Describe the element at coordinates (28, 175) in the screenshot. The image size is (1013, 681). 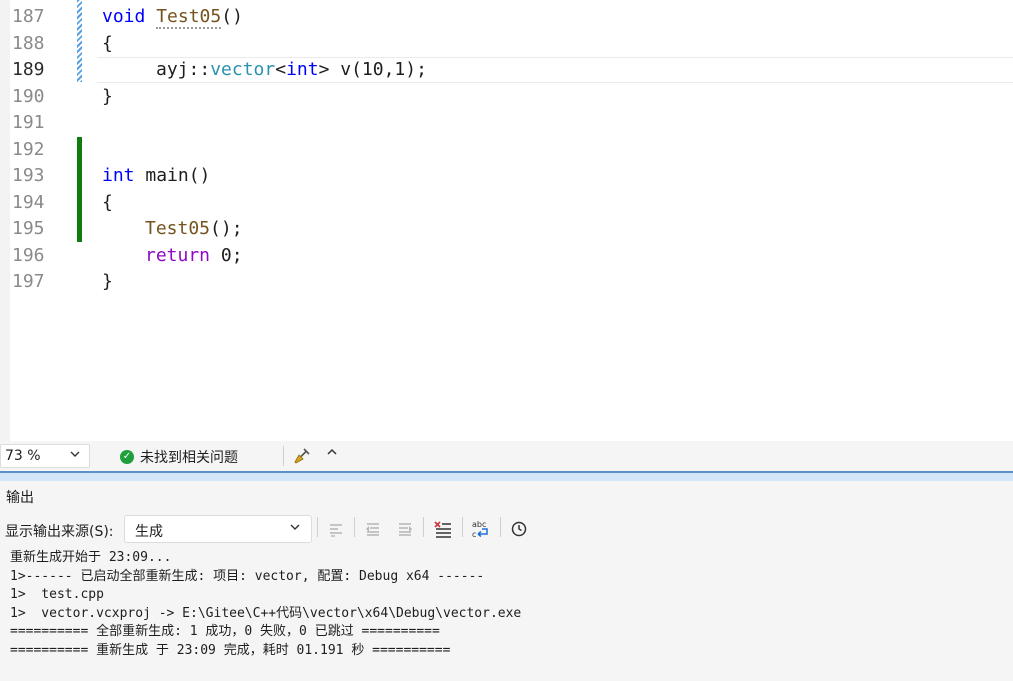
I see `line-number: 193` at that location.